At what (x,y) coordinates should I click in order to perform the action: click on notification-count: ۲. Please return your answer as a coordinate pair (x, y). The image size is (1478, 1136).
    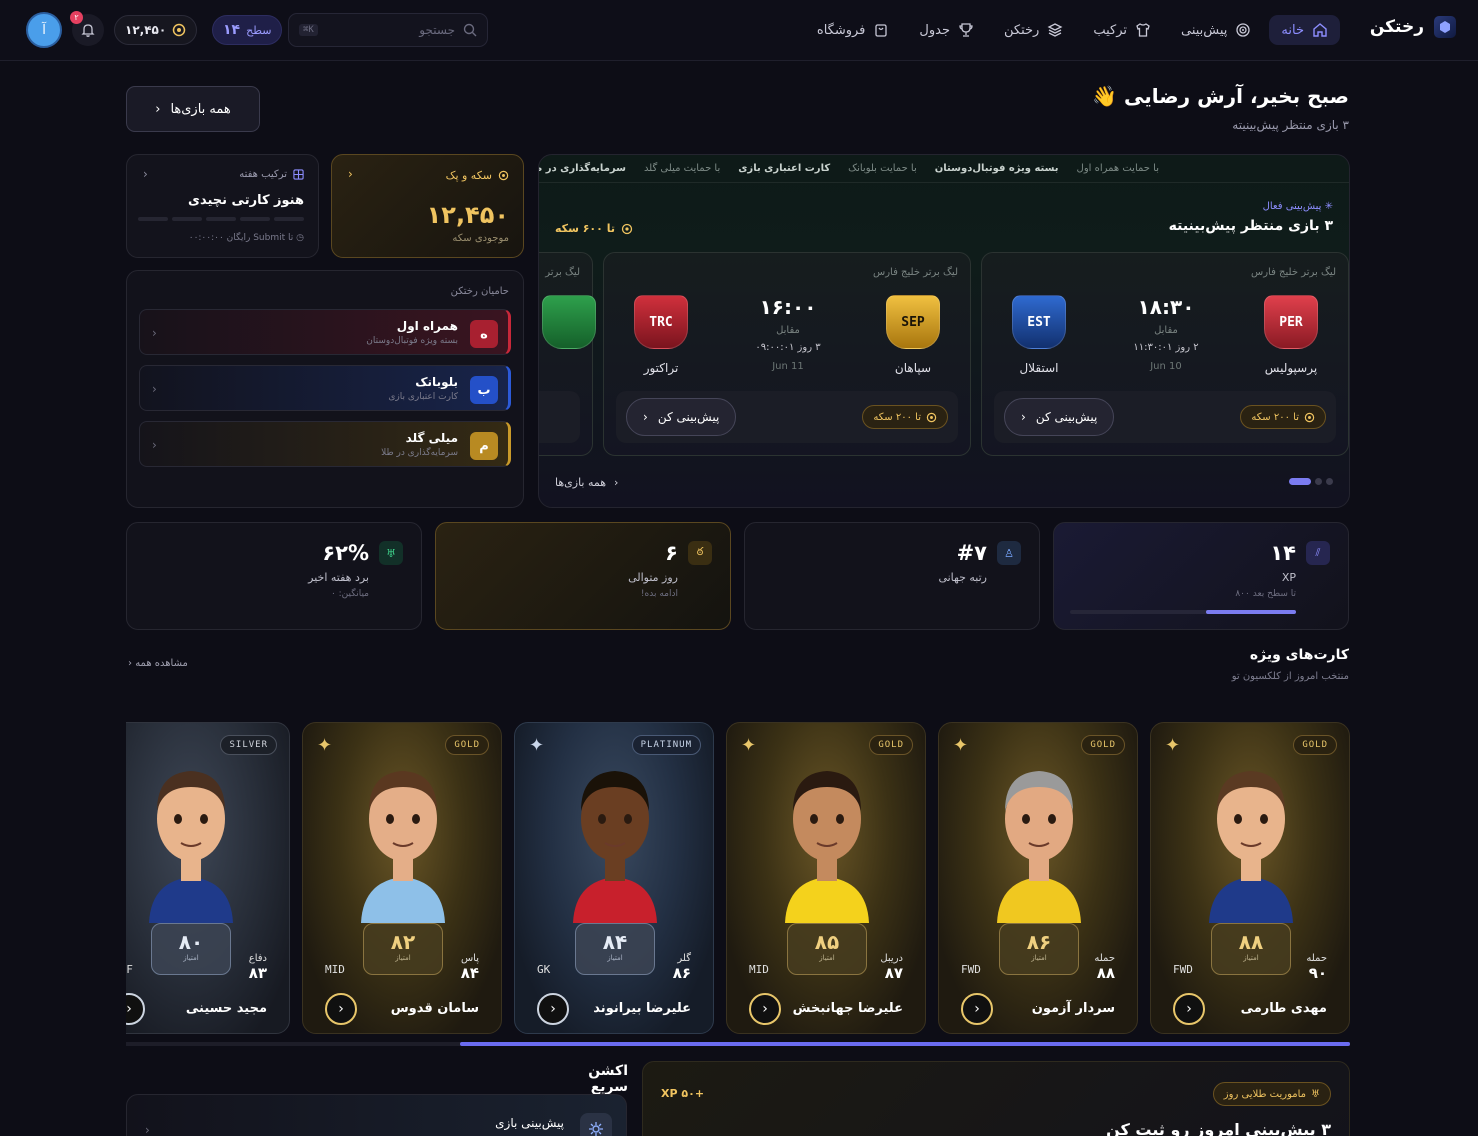
    Looking at the image, I should click on (76, 17).